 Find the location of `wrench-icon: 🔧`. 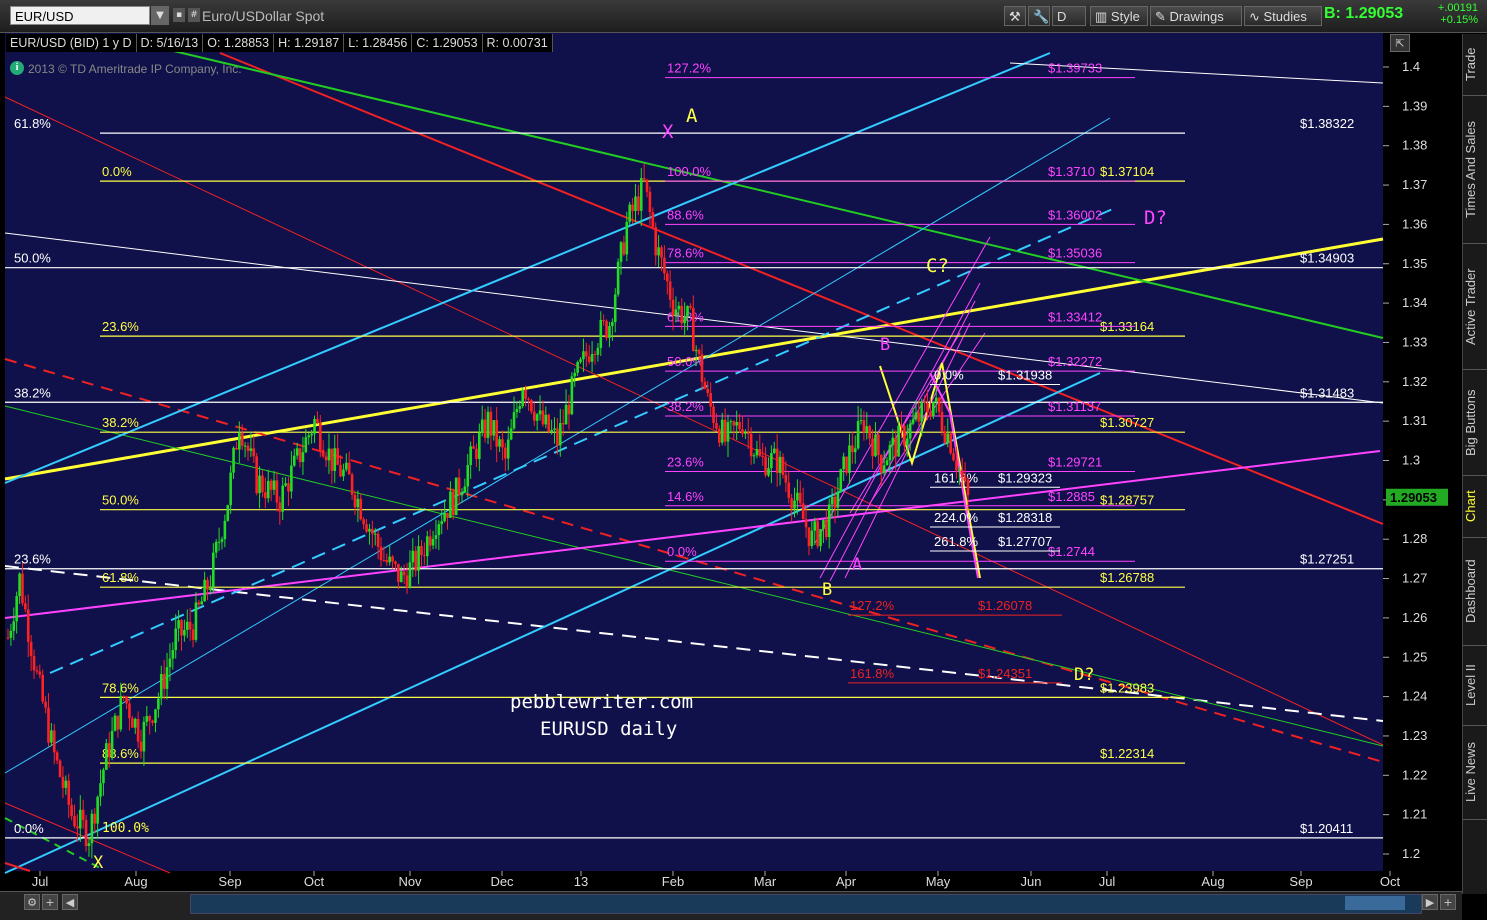

wrench-icon: 🔧 is located at coordinates (1039, 16).